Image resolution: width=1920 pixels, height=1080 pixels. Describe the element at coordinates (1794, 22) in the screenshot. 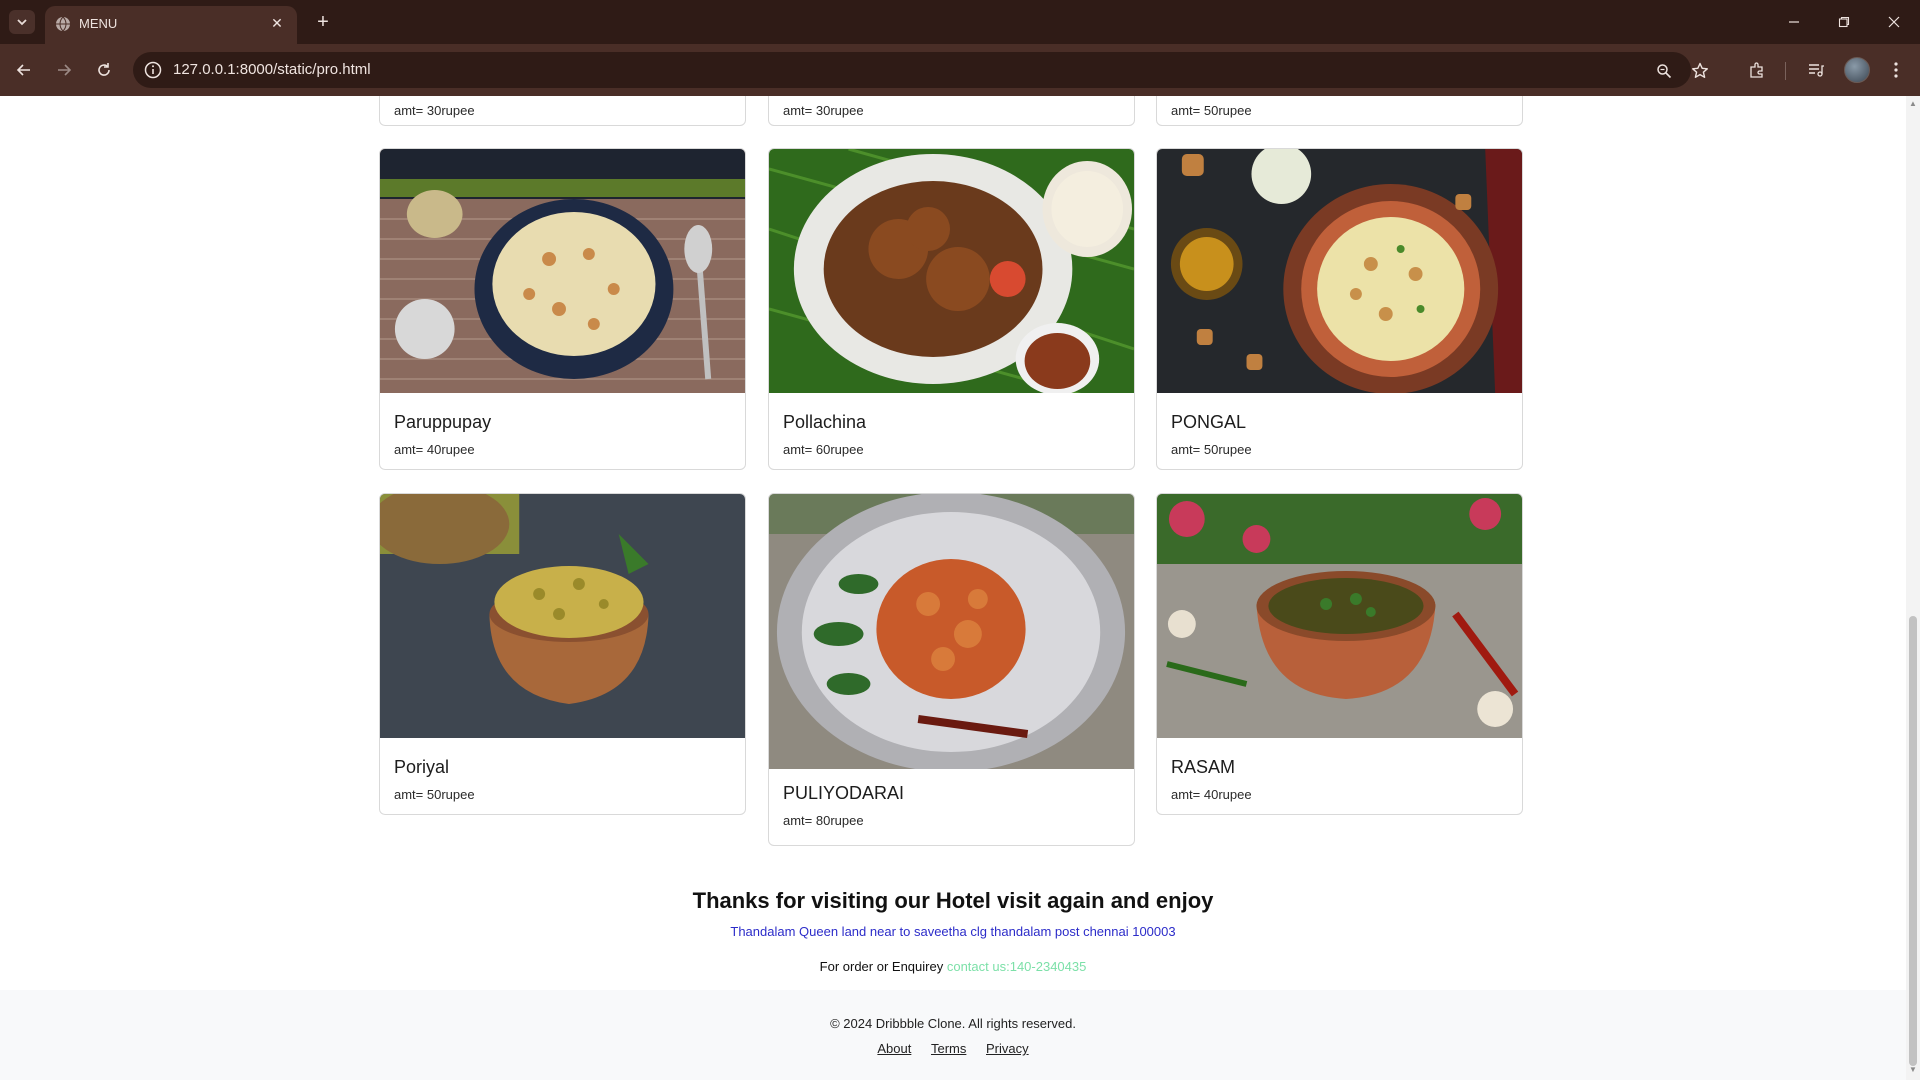

I see `minimize-icon` at that location.